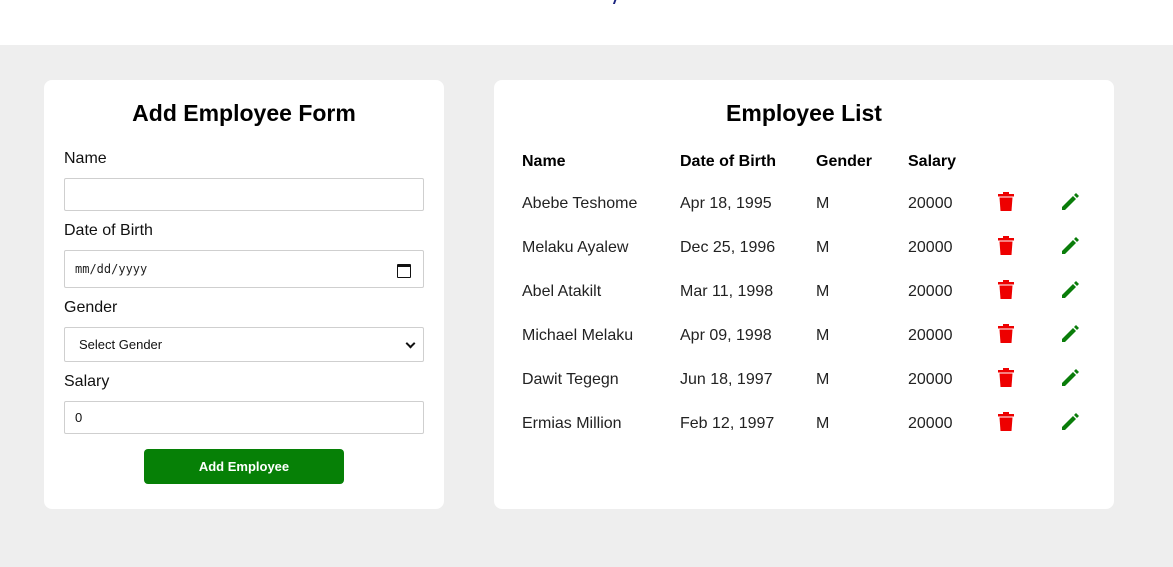 The image size is (1173, 567). Describe the element at coordinates (811, 336) in the screenshot. I see `table-row: Michael Melaku Apr 09, 1998 M 20000` at that location.